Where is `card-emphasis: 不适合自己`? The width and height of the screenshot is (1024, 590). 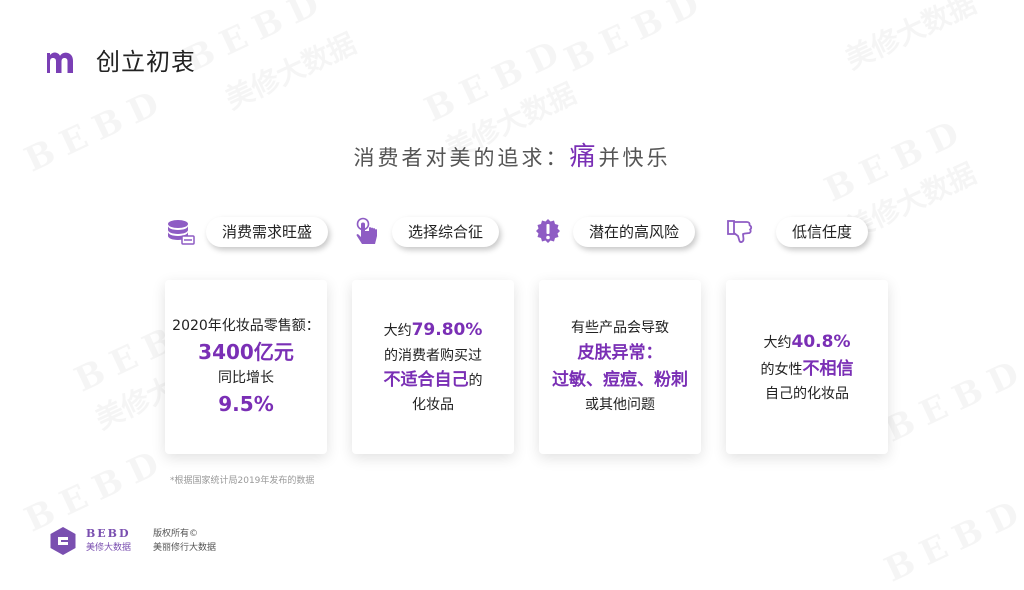 card-emphasis: 不适合自己 is located at coordinates (426, 380).